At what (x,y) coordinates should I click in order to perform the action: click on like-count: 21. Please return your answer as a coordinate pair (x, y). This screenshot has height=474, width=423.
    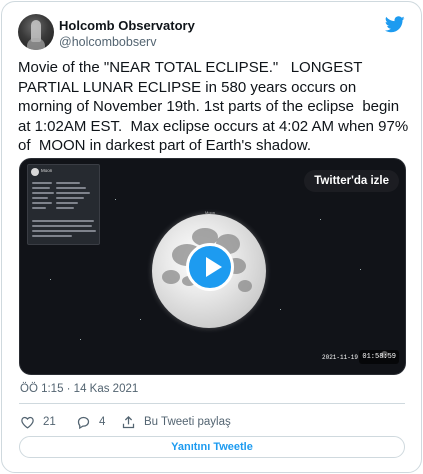
    Looking at the image, I should click on (49, 422).